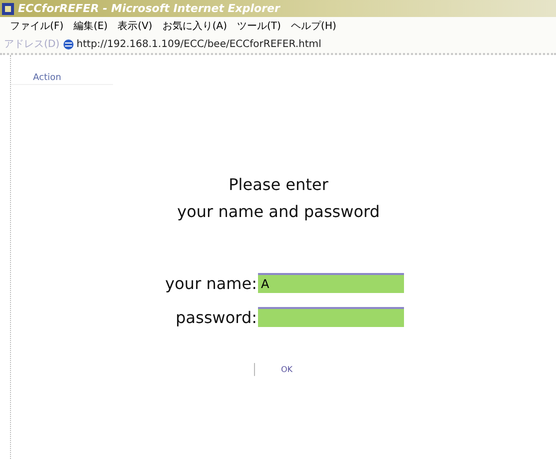 This screenshot has height=459, width=556. I want to click on window-title: ECCforREFER - Microsoft Internet Explorer, so click(149, 8).